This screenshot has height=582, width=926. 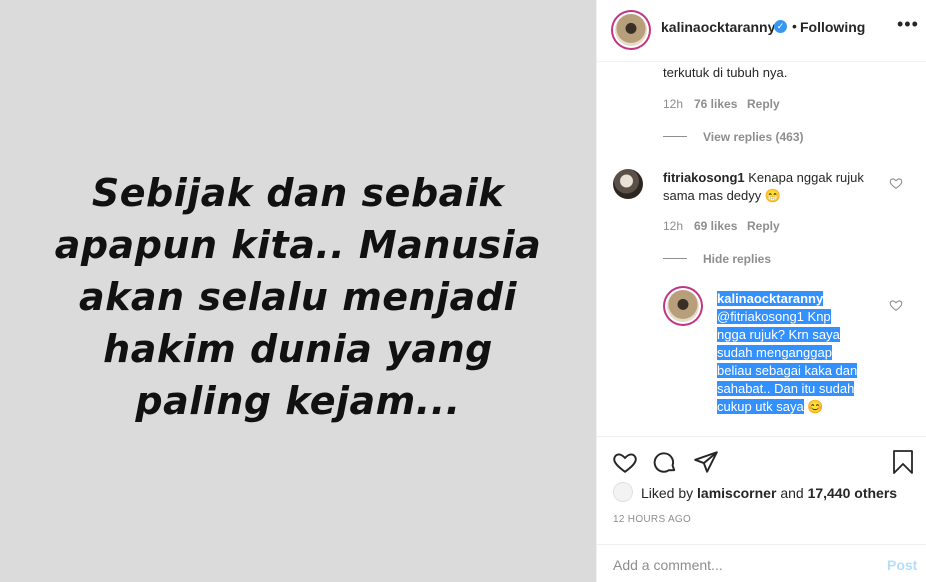 What do you see at coordinates (715, 226) in the screenshot?
I see `comment-likes: 69 likes` at bounding box center [715, 226].